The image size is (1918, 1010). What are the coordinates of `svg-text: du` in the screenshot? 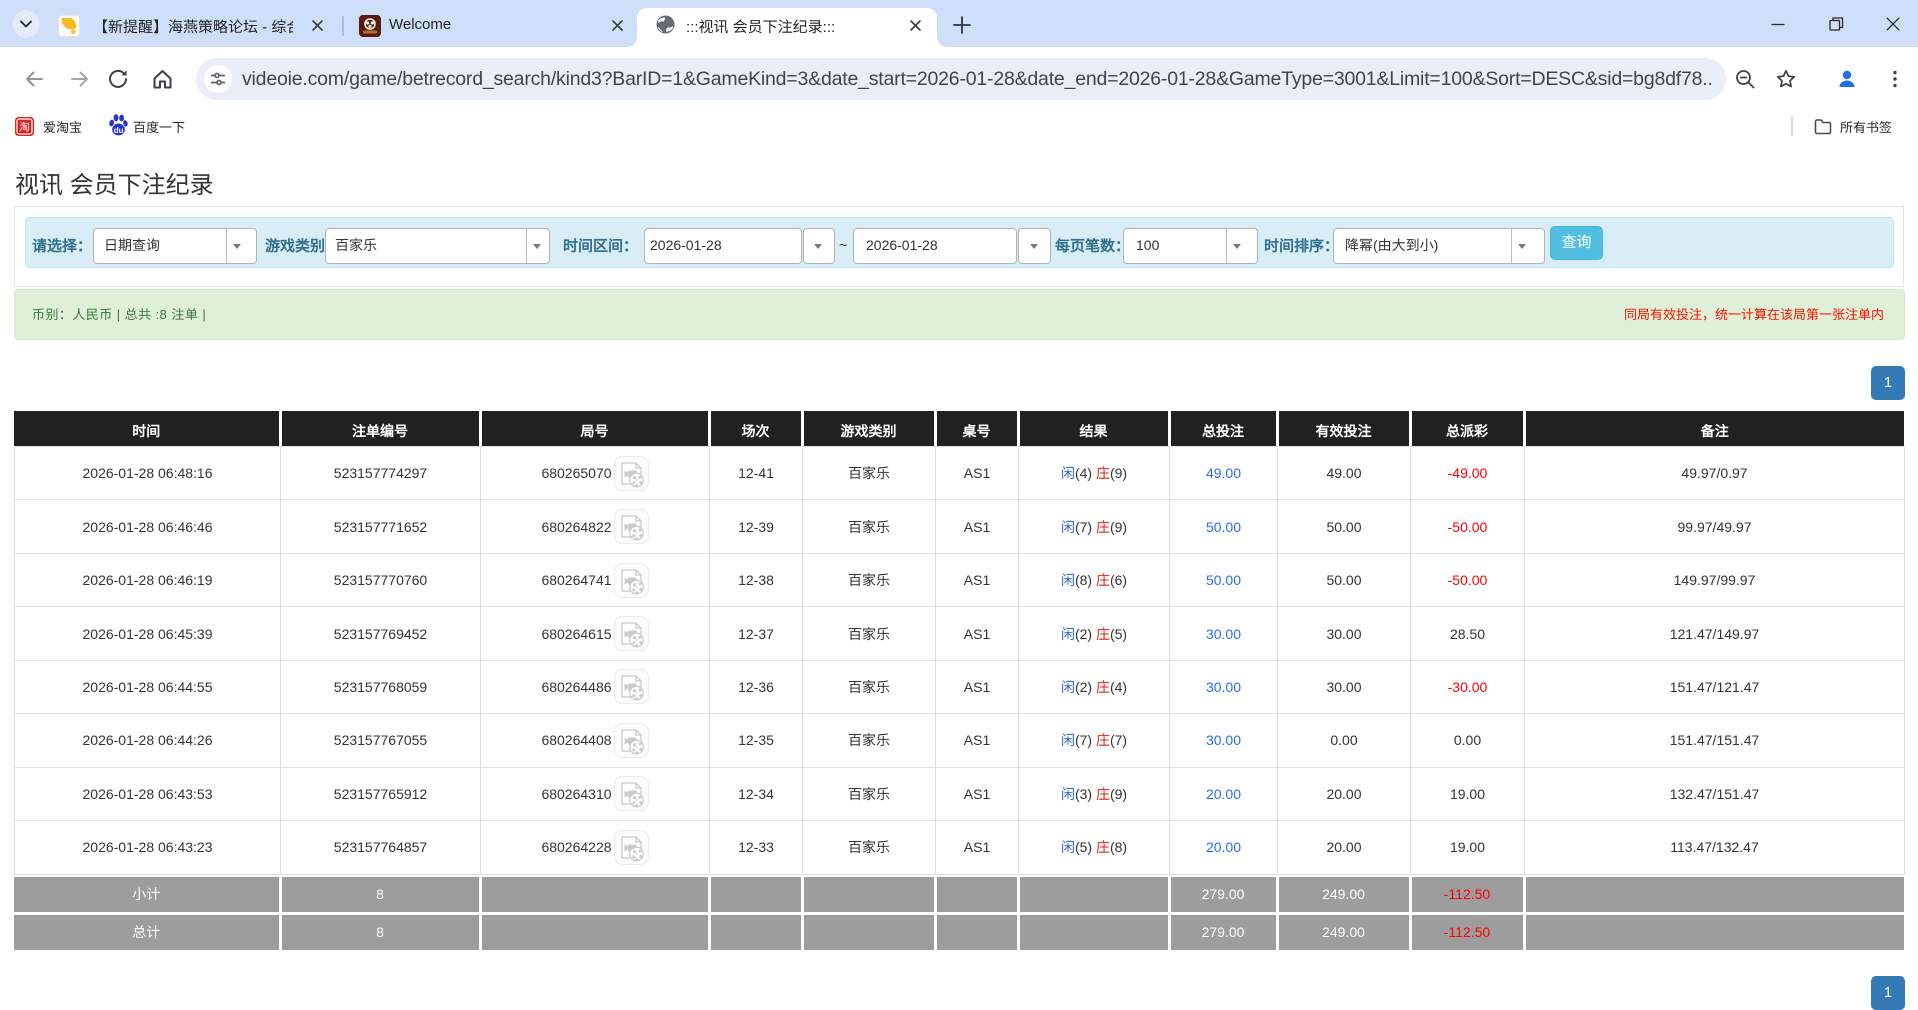 It's located at (119, 130).